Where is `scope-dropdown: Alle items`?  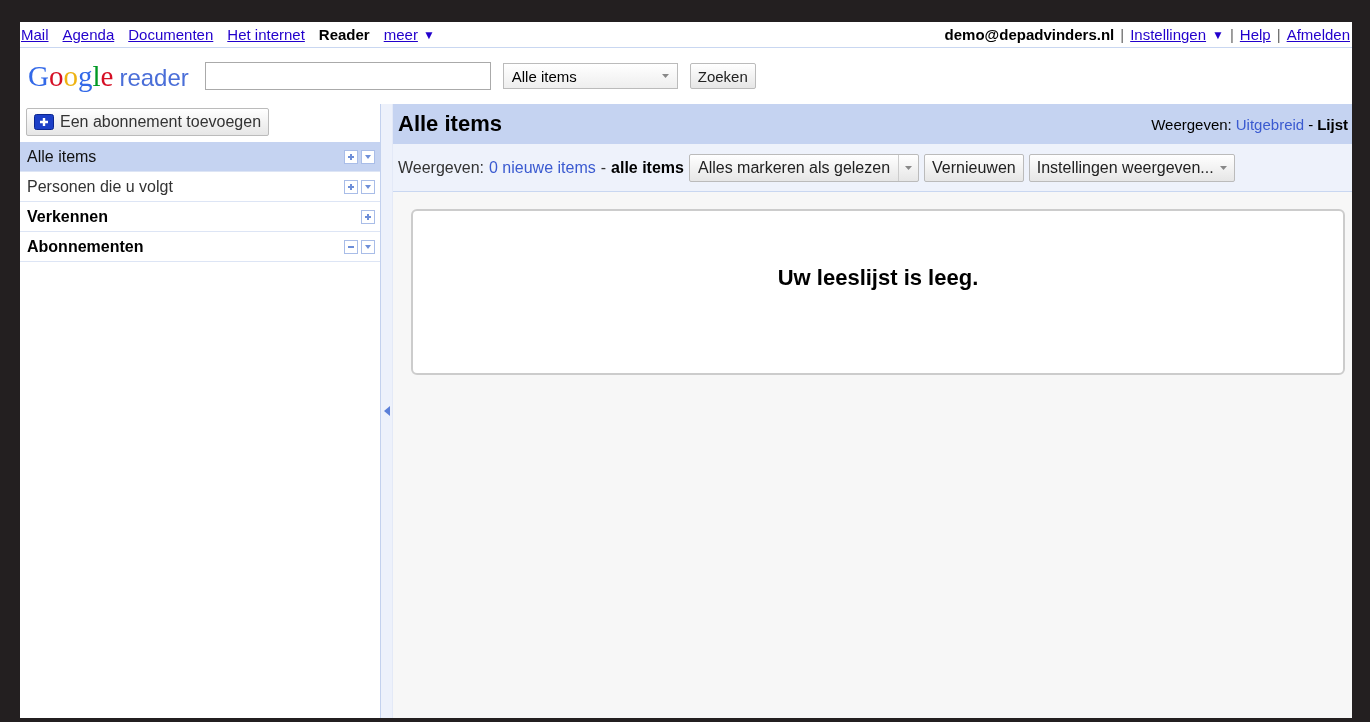 scope-dropdown: Alle items is located at coordinates (590, 76).